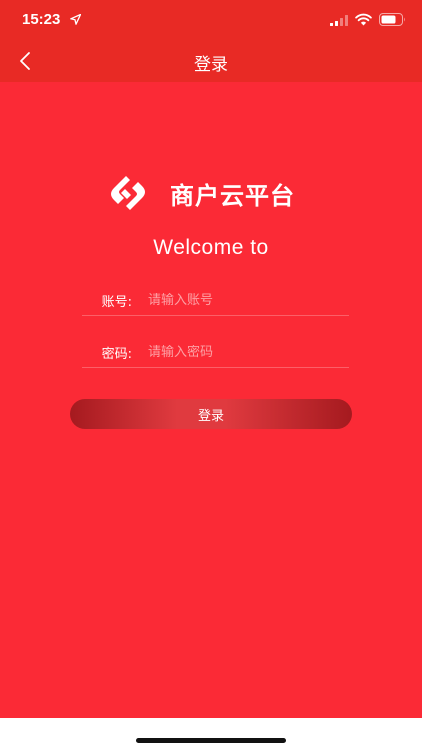 This screenshot has height=750, width=422. Describe the element at coordinates (211, 414) in the screenshot. I see `login-button: 登录` at that location.